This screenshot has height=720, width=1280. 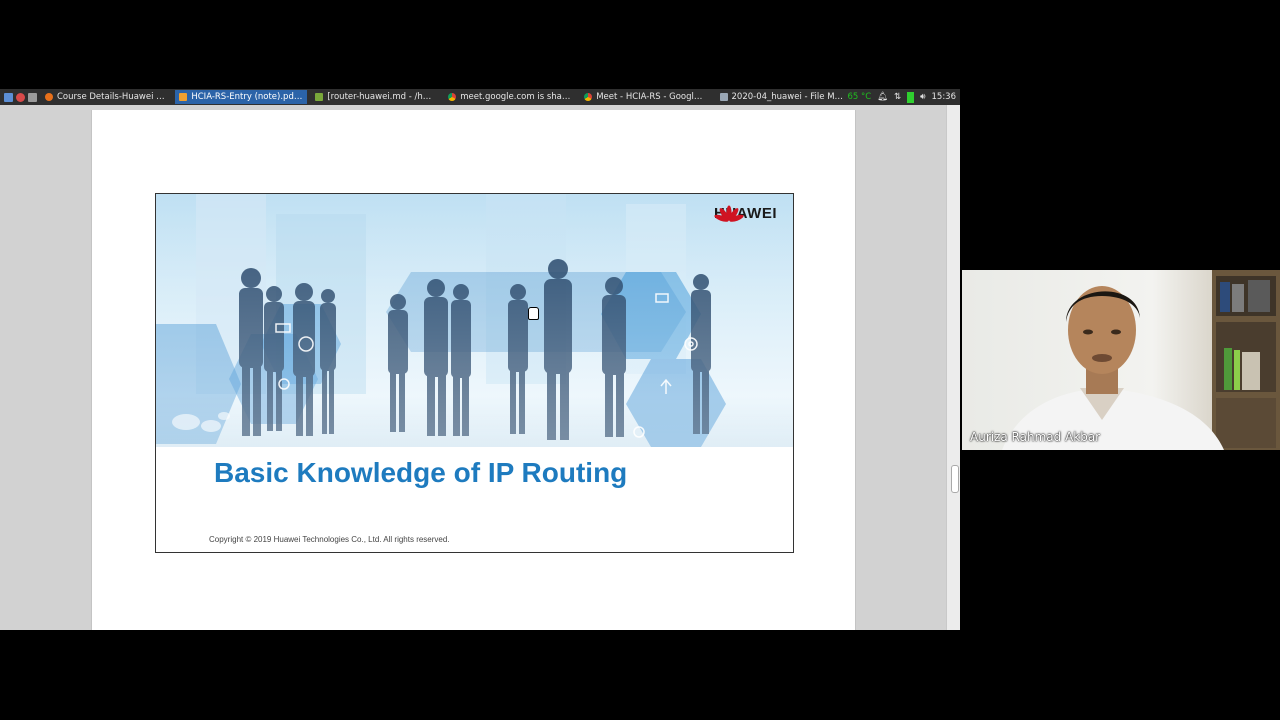 I want to click on system-tray: 65 °C 🔔︎ ⇅ 🔊︎ 15:36, so click(x=903, y=97).